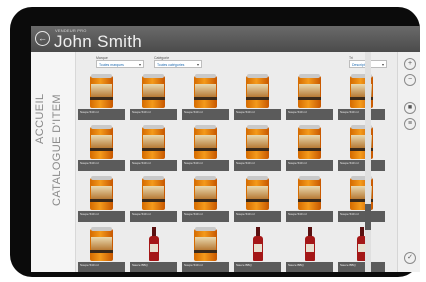 This screenshot has width=426, height=282. I want to click on nav-item-accueil: ACCUEIL, so click(40, 119).